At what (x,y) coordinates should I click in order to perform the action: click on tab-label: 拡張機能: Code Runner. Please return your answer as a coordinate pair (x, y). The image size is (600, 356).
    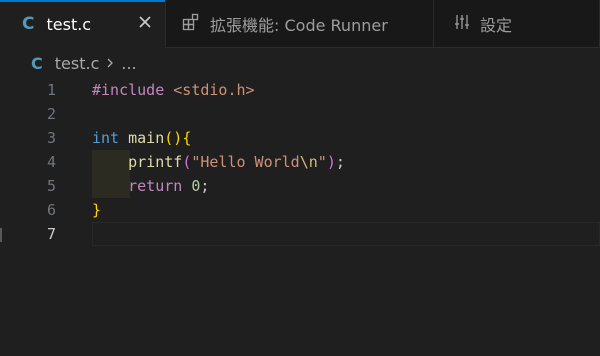
    Looking at the image, I should click on (299, 25).